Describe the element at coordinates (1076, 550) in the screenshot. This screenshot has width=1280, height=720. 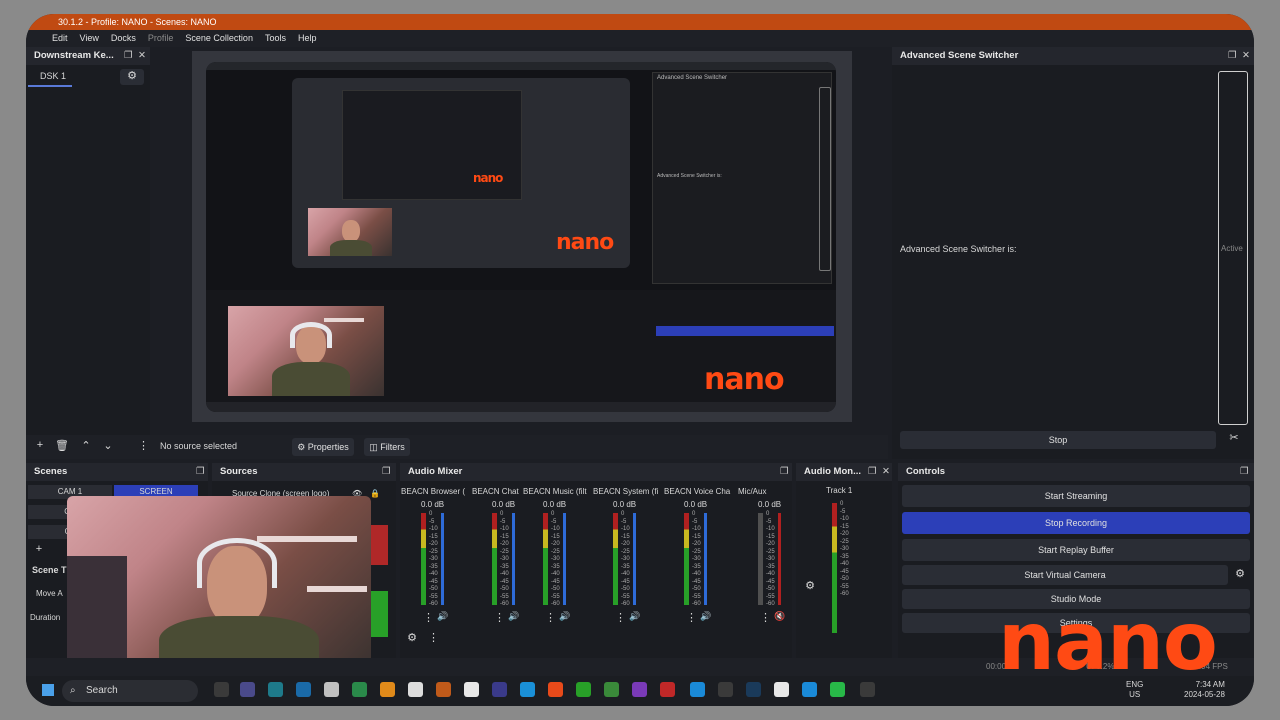
I see `start-replay-button: Start Replay Buffer` at that location.